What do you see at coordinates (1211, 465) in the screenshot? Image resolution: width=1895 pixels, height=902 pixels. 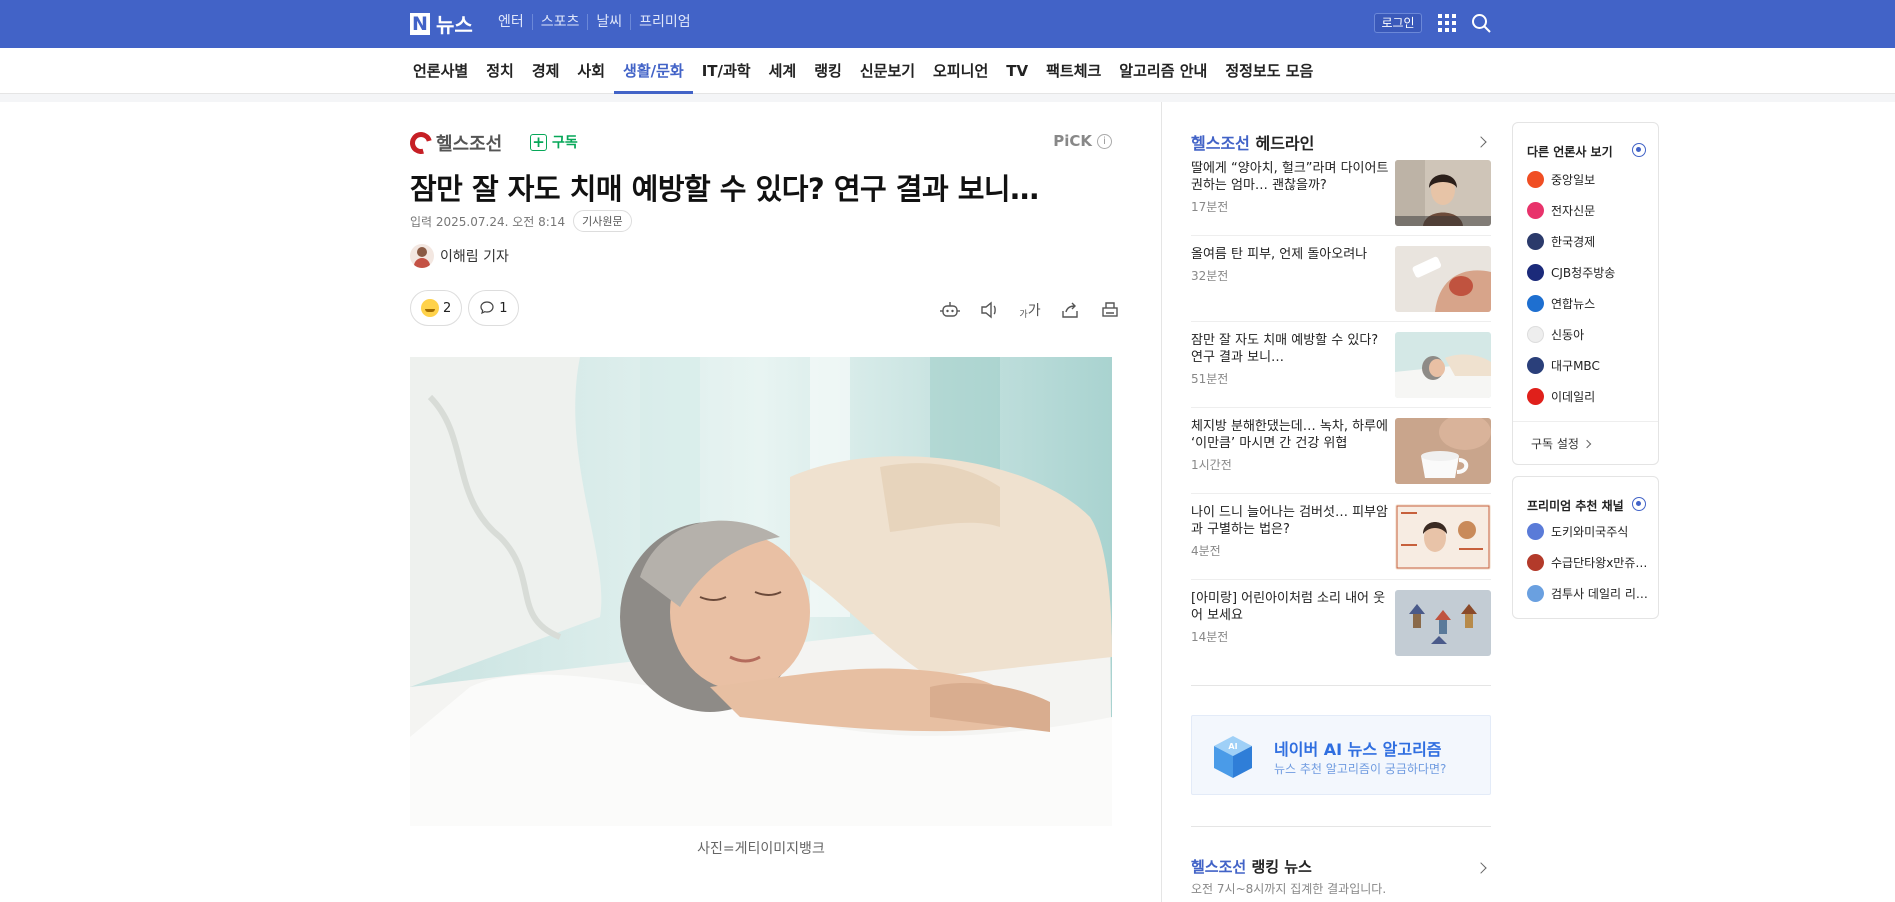 I see `headline-item-time: 1시간전` at bounding box center [1211, 465].